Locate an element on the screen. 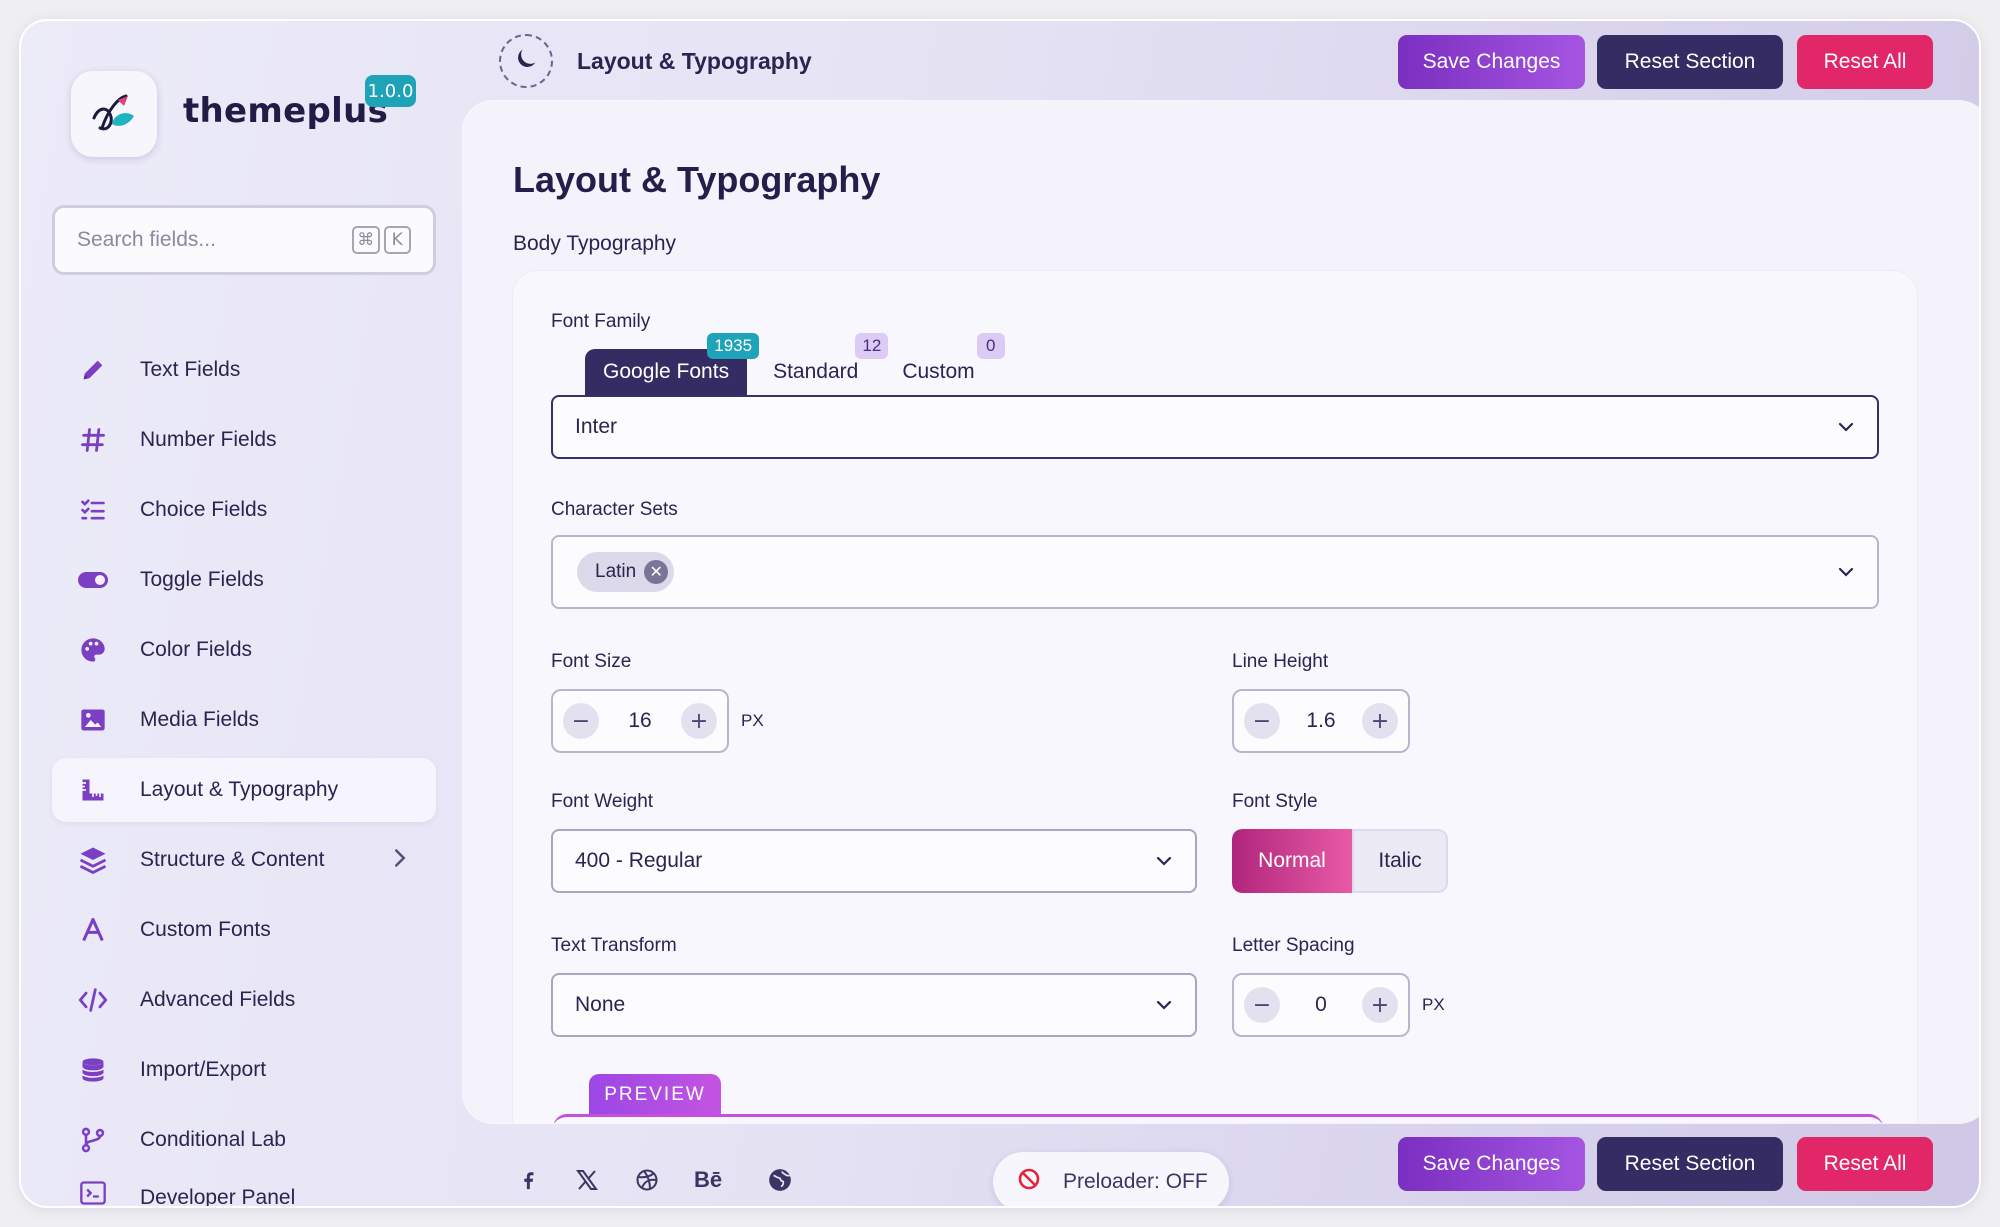 This screenshot has height=1227, width=2000. chevron-right-icon is located at coordinates (400, 860).